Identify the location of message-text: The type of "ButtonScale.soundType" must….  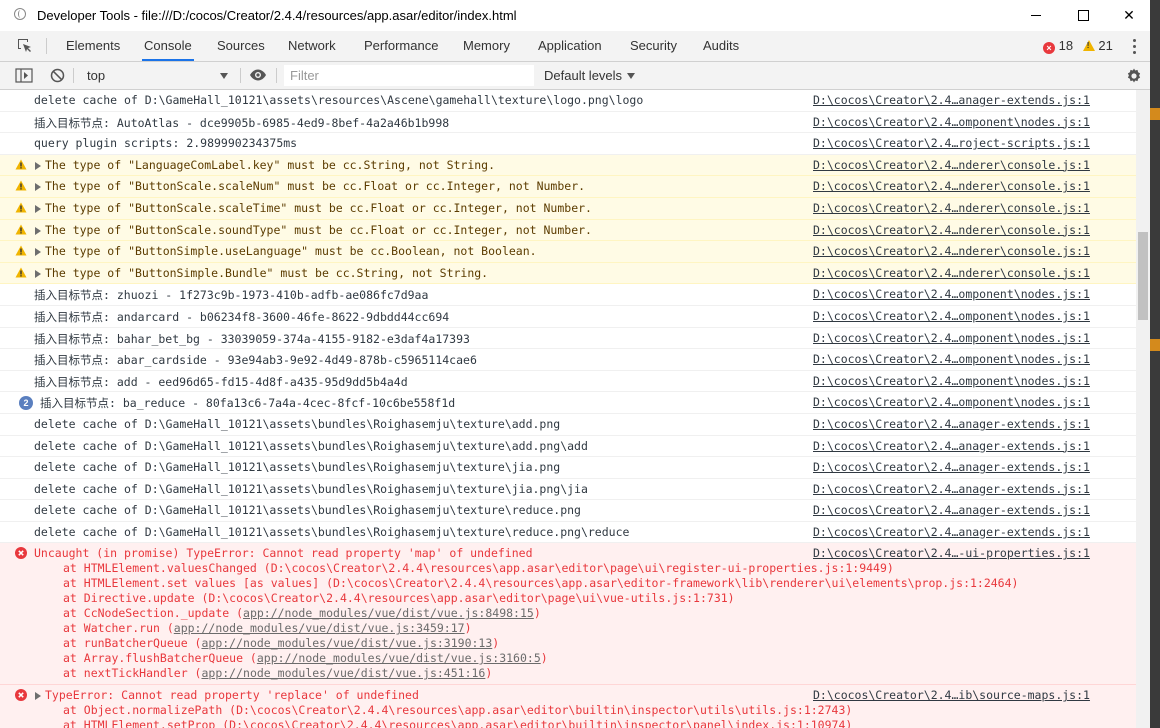
(318, 229).